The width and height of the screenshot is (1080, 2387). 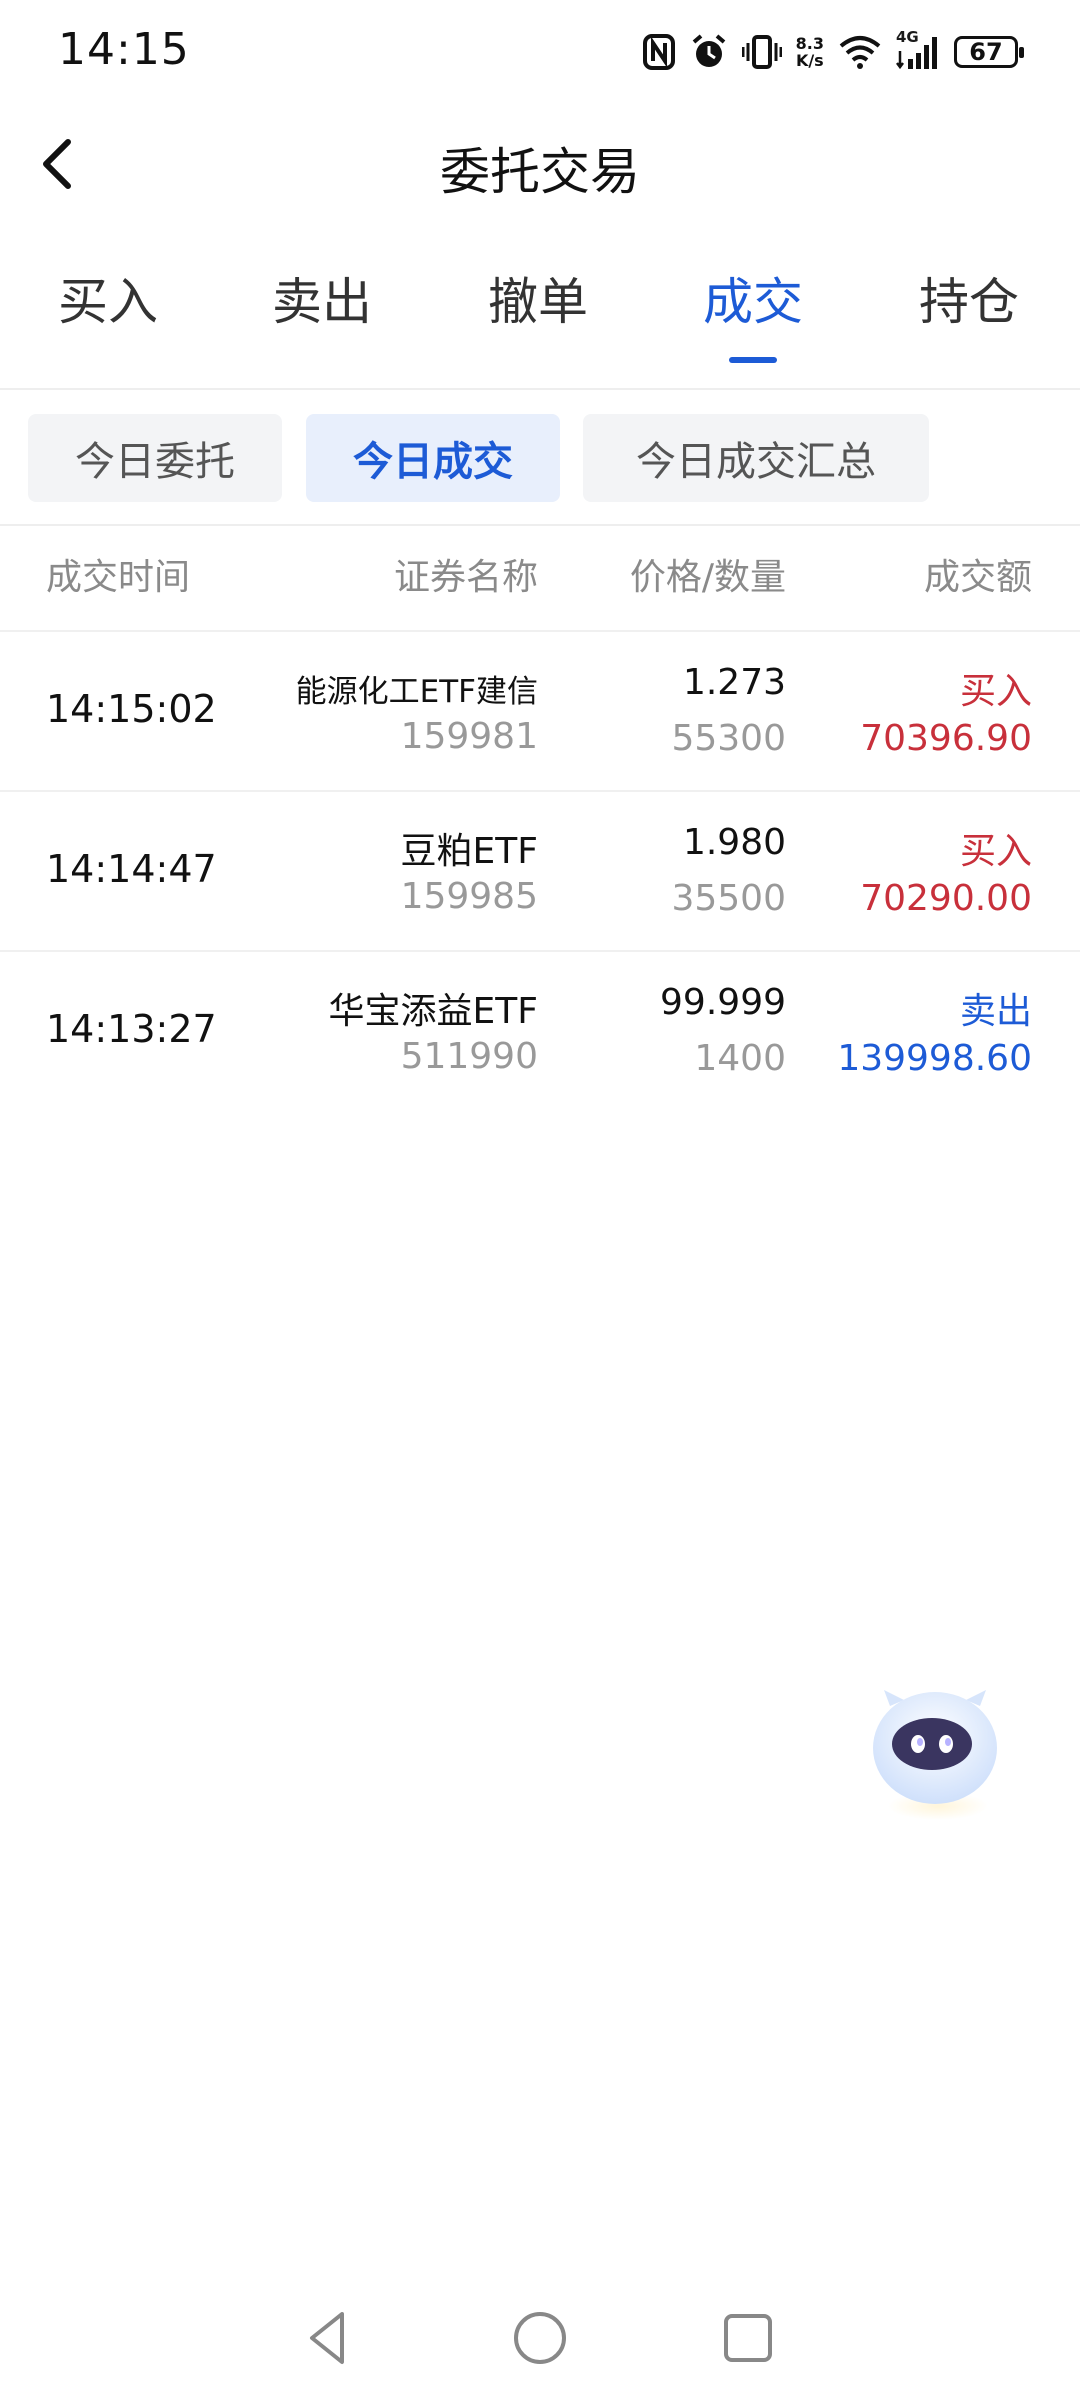 I want to click on subtab-today-deals: 今日成交, so click(x=433, y=458).